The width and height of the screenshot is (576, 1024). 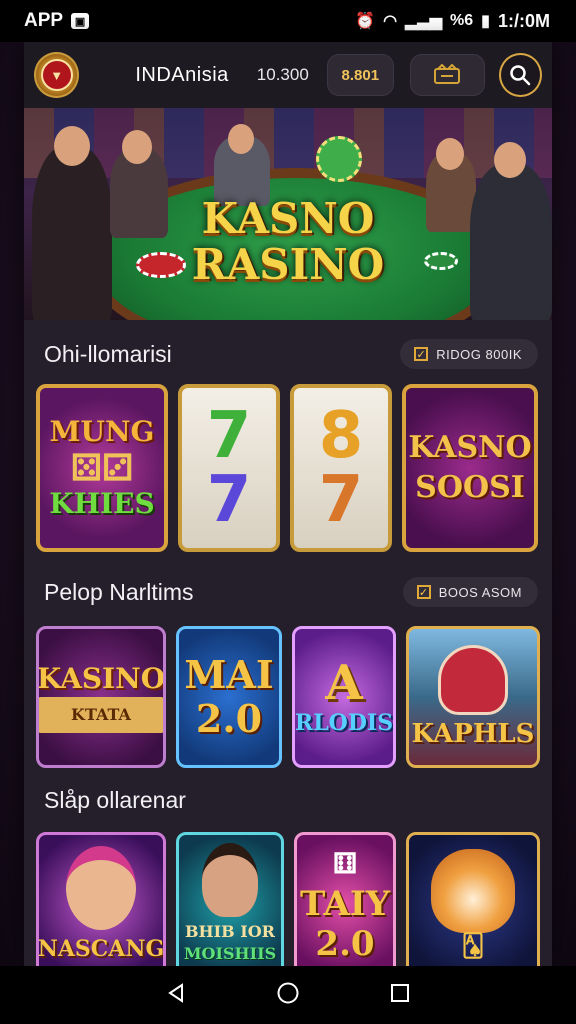 I want to click on section-filter-tag: ✓ BOOS ASOM, so click(x=470, y=592).